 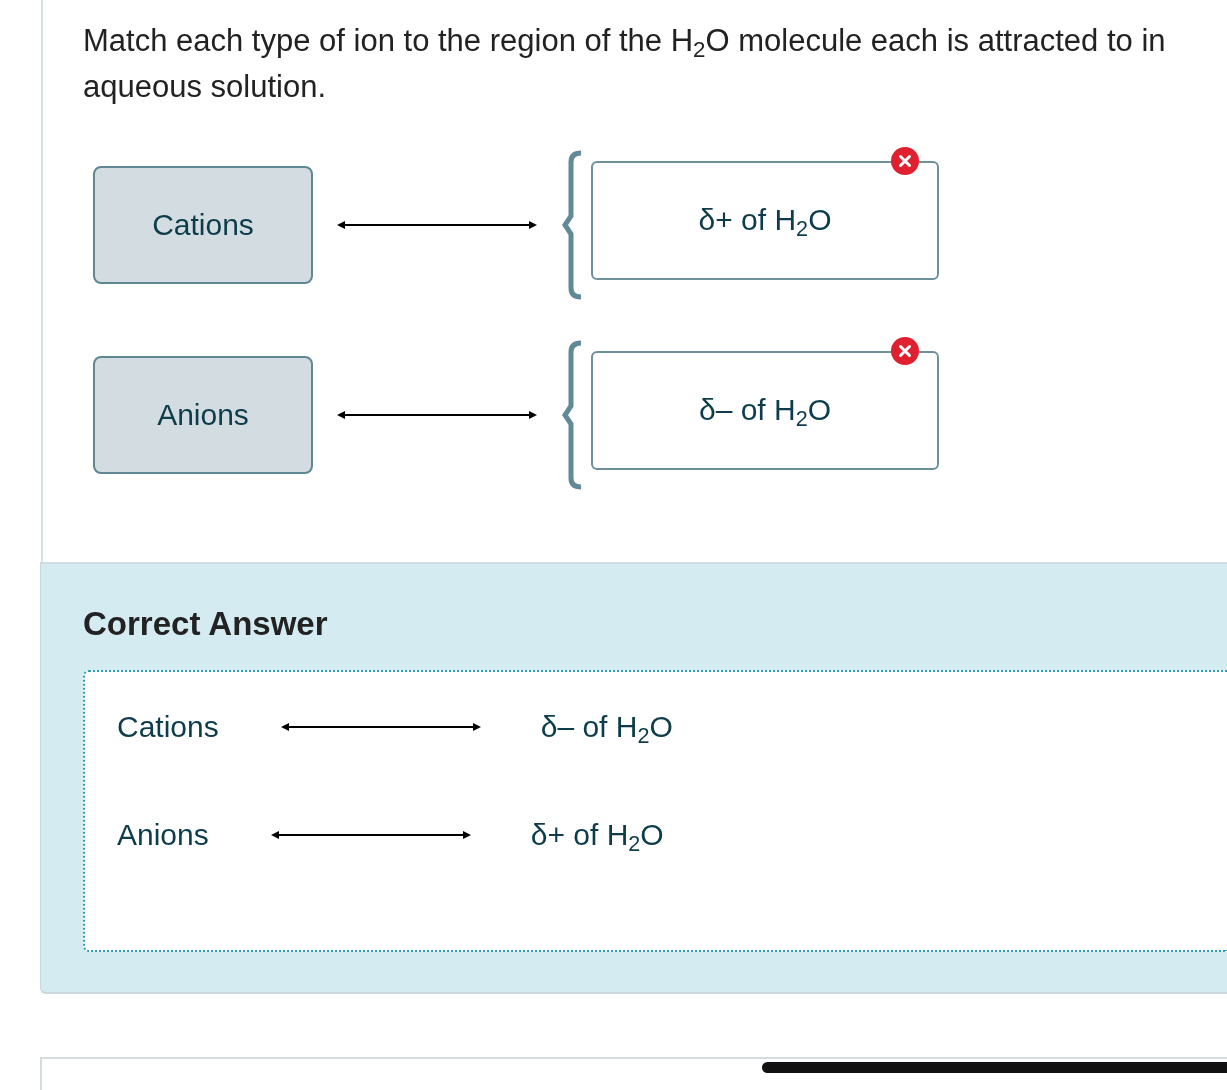 I want to click on answer-card: δ– of H$_{2}$O, so click(x=765, y=410).